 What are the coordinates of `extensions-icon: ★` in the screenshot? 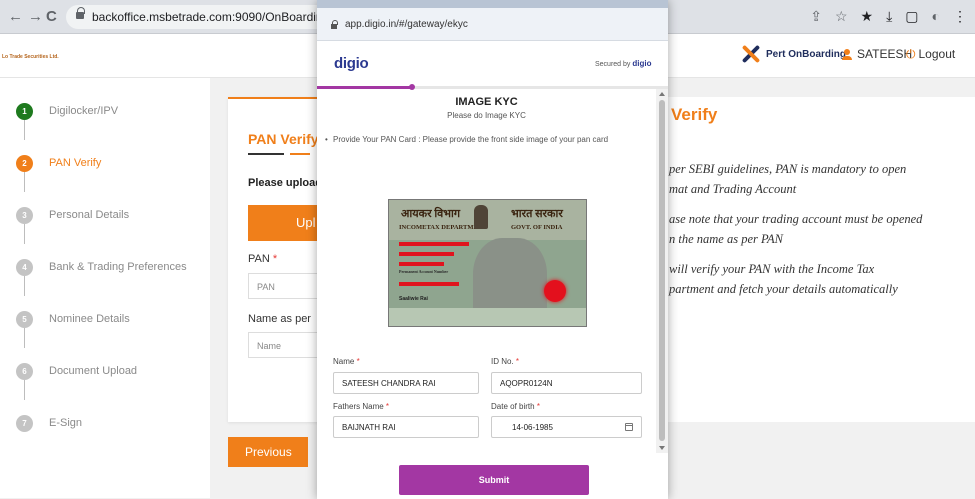 It's located at (867, 16).